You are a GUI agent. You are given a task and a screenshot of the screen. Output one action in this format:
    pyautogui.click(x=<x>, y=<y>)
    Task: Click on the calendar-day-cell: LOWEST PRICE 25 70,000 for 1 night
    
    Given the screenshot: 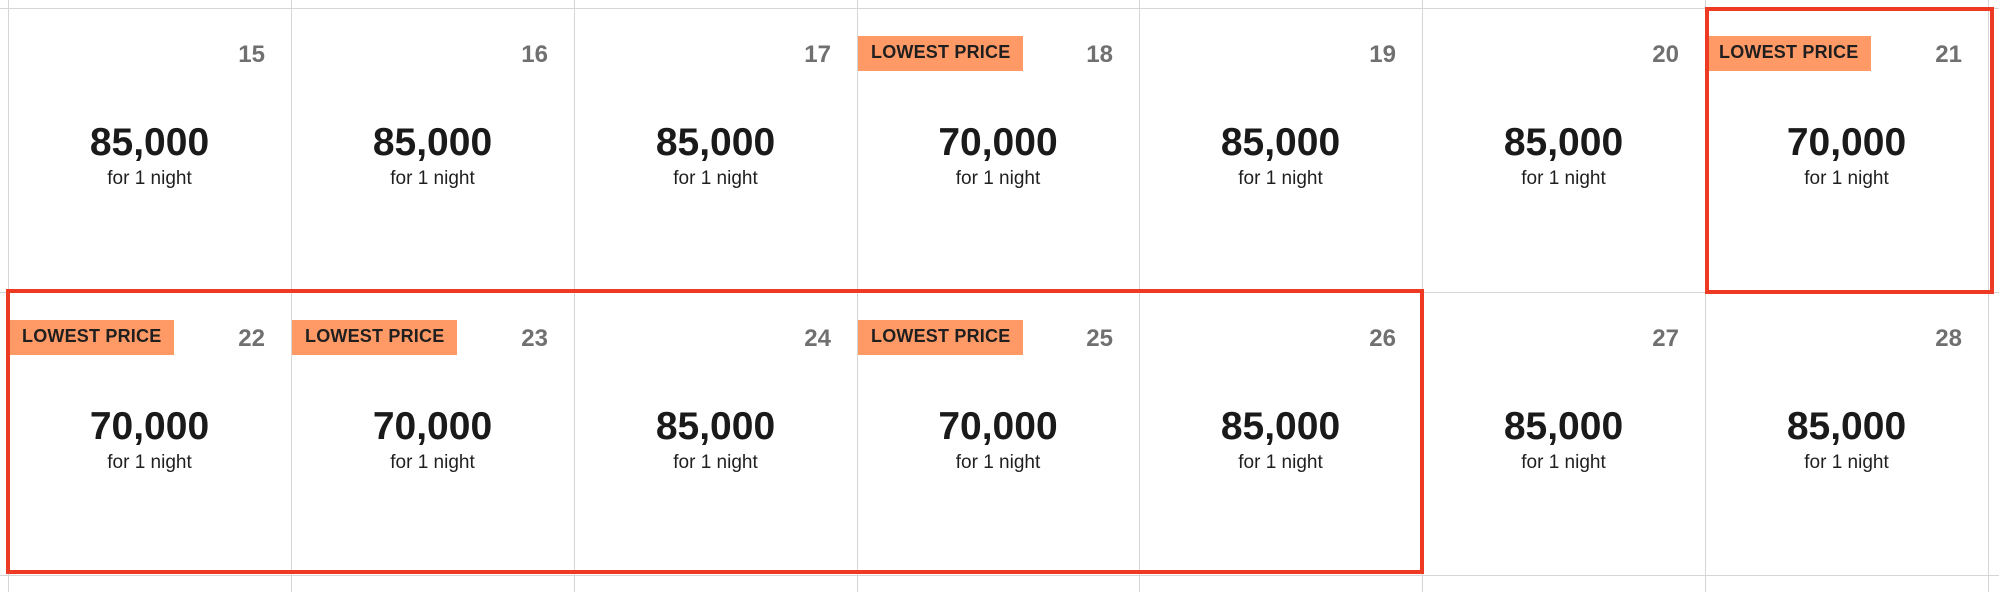 What is the action you would take?
    pyautogui.click(x=998, y=433)
    